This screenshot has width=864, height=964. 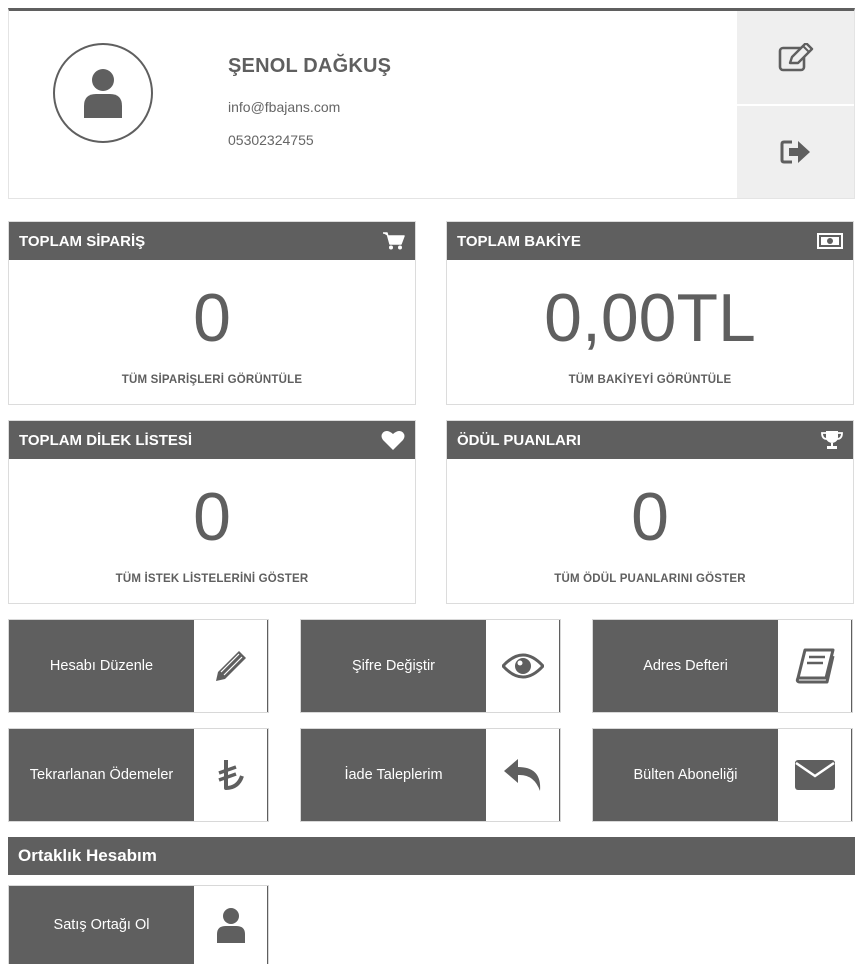 What do you see at coordinates (650, 579) in the screenshot?
I see `view-all-rewards-link: TÜM ÖDÜL PUANLARINI GÖSTER` at bounding box center [650, 579].